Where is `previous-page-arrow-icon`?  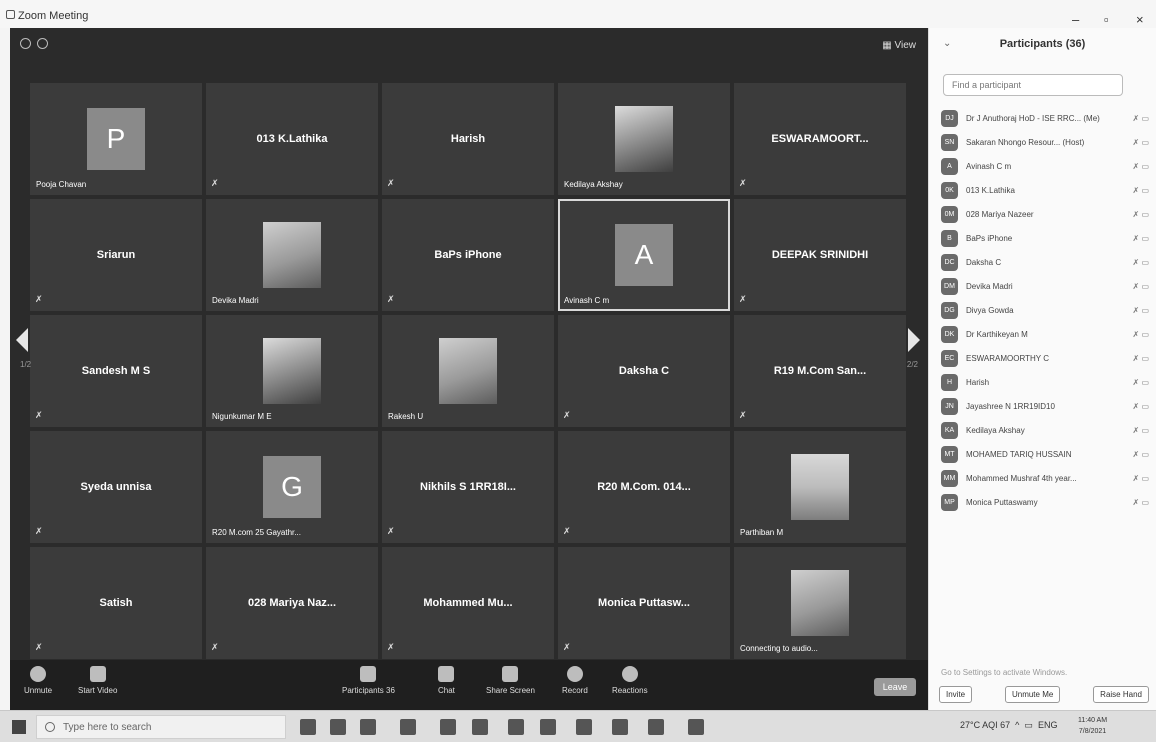 previous-page-arrow-icon is located at coordinates (22, 340).